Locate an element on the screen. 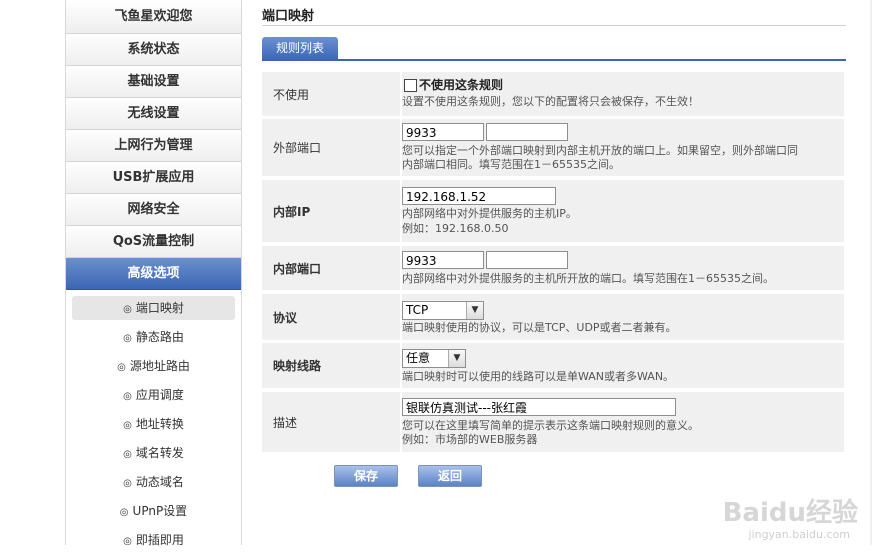 The width and height of the screenshot is (872, 554). disable-rule-checkbox is located at coordinates (410, 85).